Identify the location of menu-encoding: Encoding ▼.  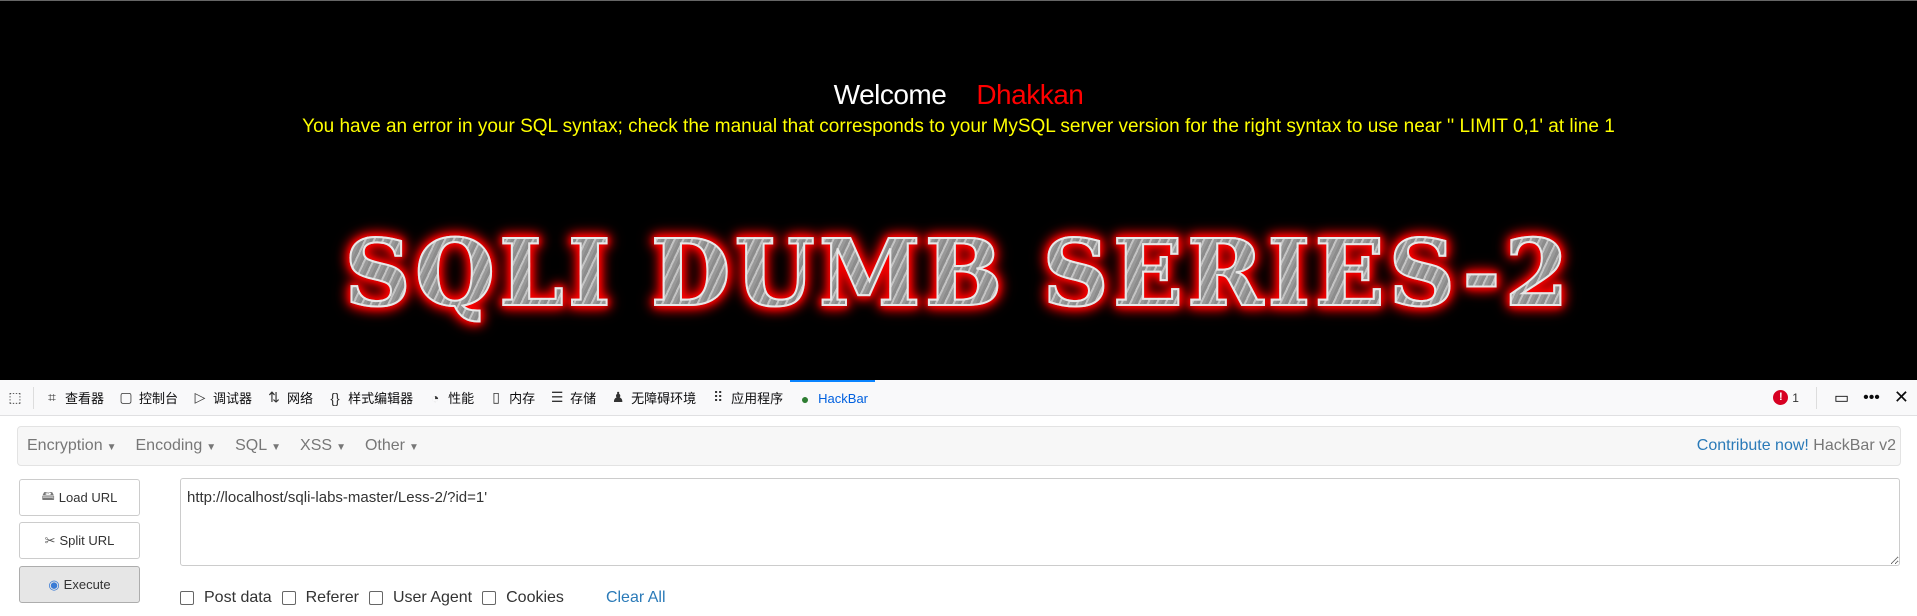
(177, 446).